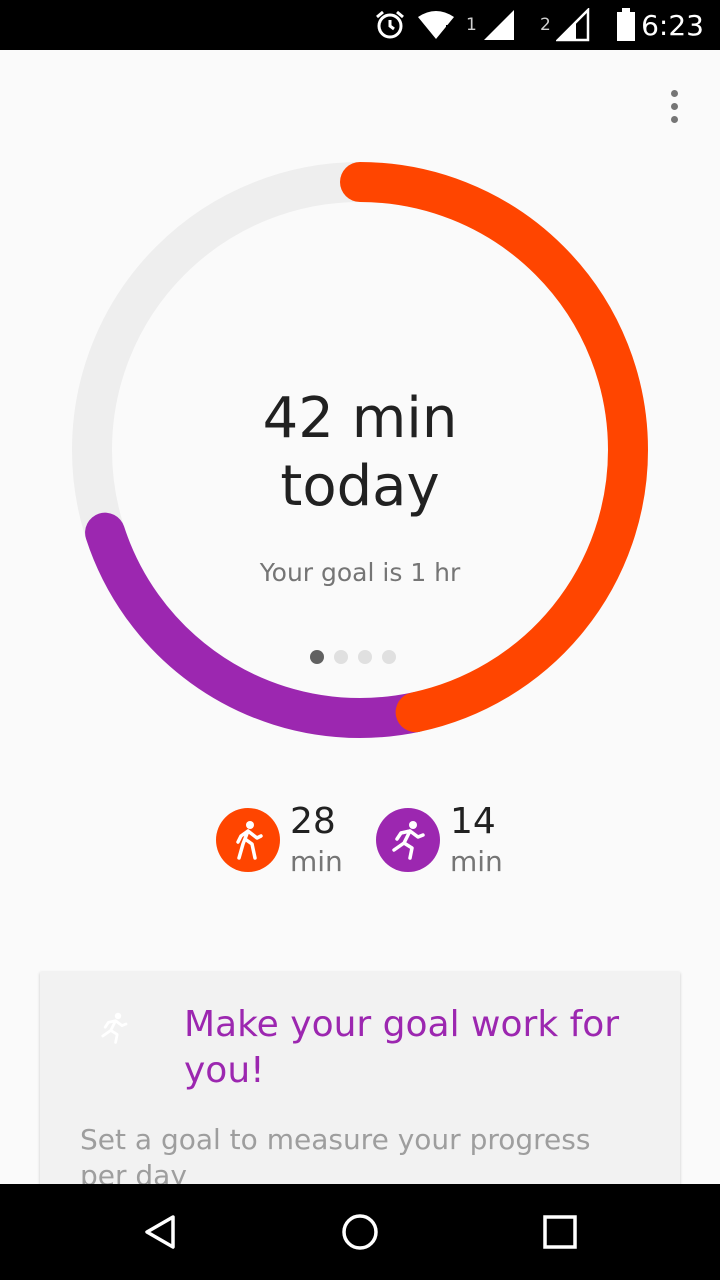 This screenshot has width=720, height=1280. I want to click on wifi-icon, so click(436, 25).